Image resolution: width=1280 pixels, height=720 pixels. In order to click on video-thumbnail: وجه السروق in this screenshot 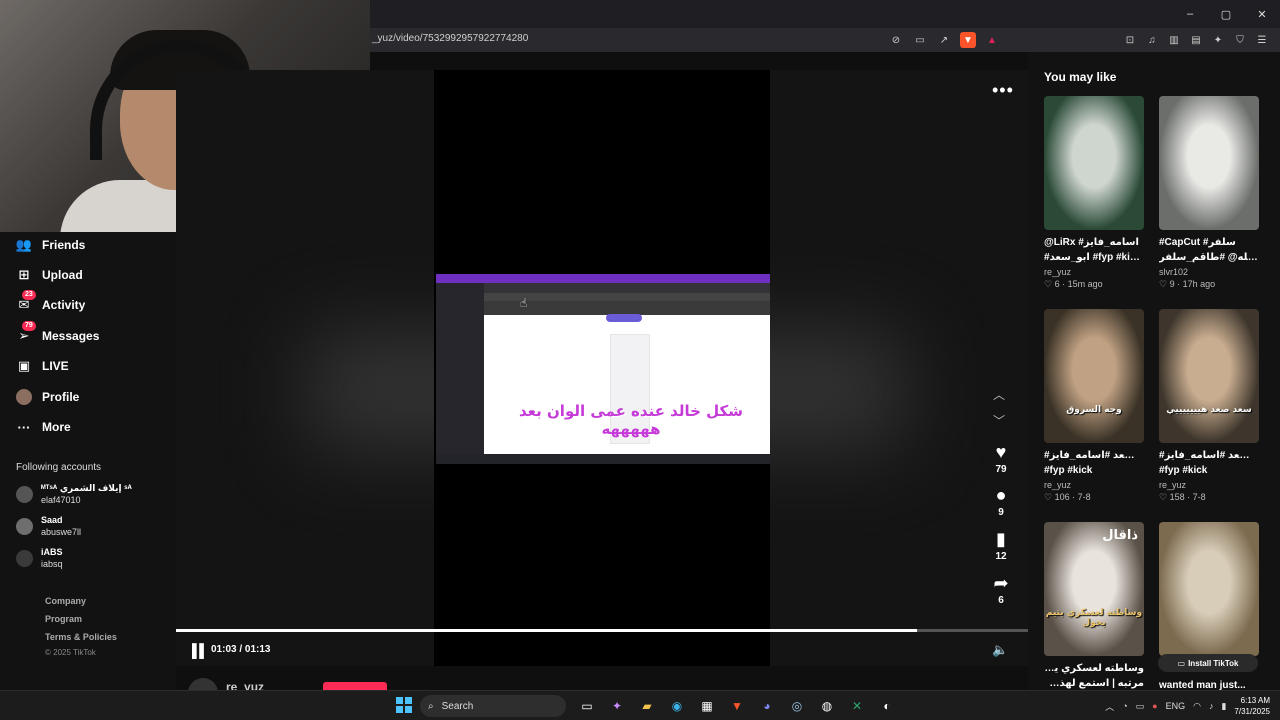, I will do `click(1094, 376)`.